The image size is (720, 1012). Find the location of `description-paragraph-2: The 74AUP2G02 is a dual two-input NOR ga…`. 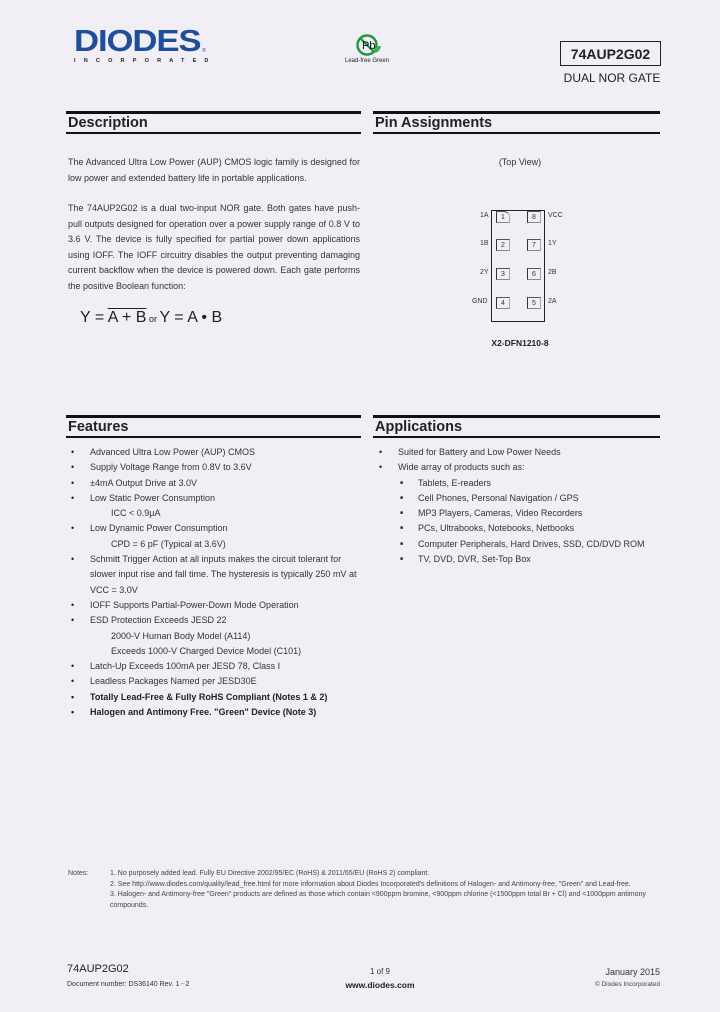

description-paragraph-2: The 74AUP2G02 is a dual two-input NOR ga… is located at coordinates (214, 247).